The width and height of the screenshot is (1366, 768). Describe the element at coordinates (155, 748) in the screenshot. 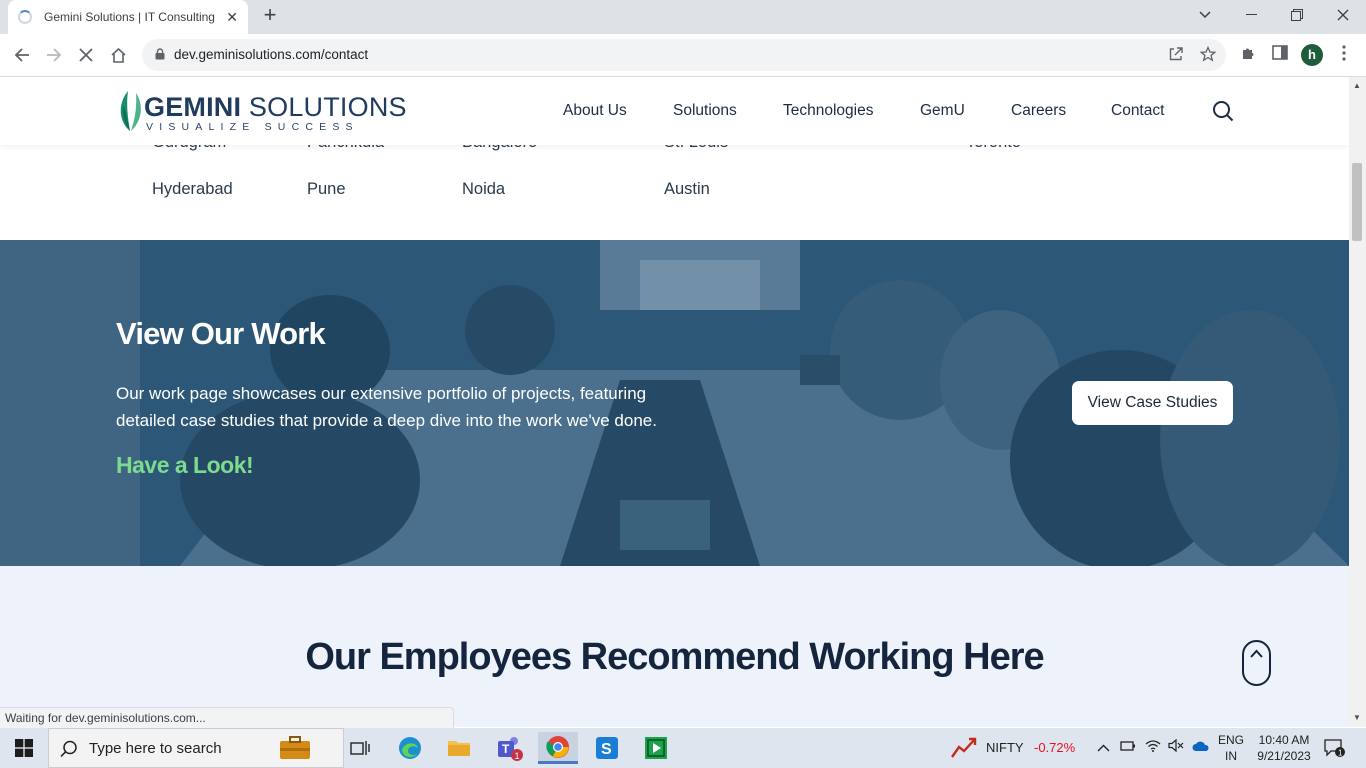

I see `taskbar-search-placeholder: Type here to search` at that location.